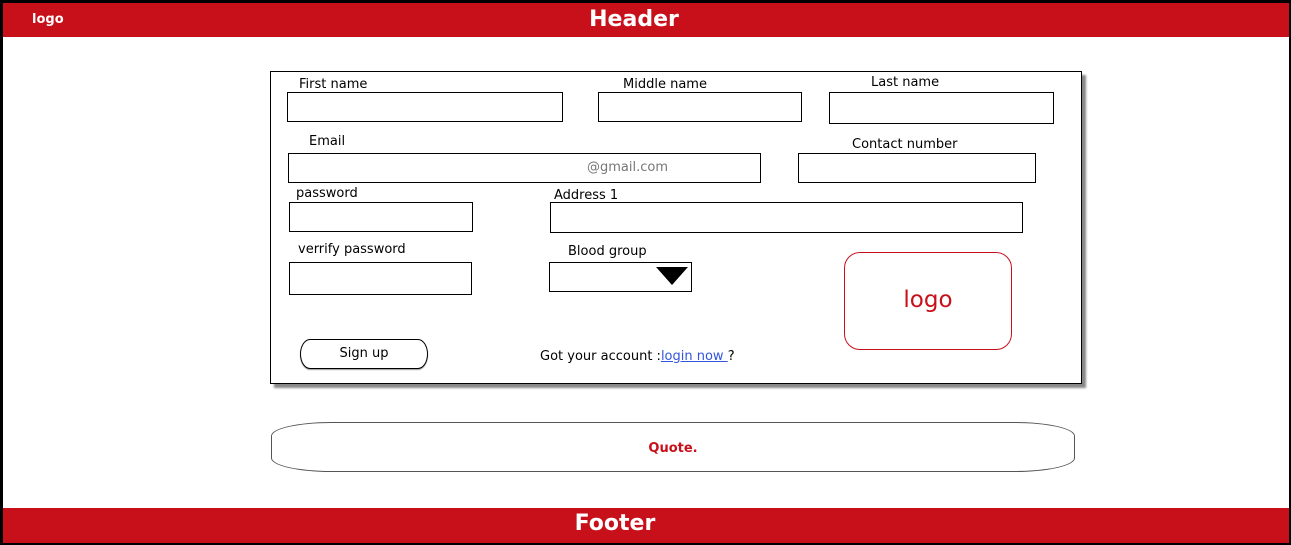  What do you see at coordinates (905, 144) in the screenshot?
I see `contact-number-label: Contact number` at bounding box center [905, 144].